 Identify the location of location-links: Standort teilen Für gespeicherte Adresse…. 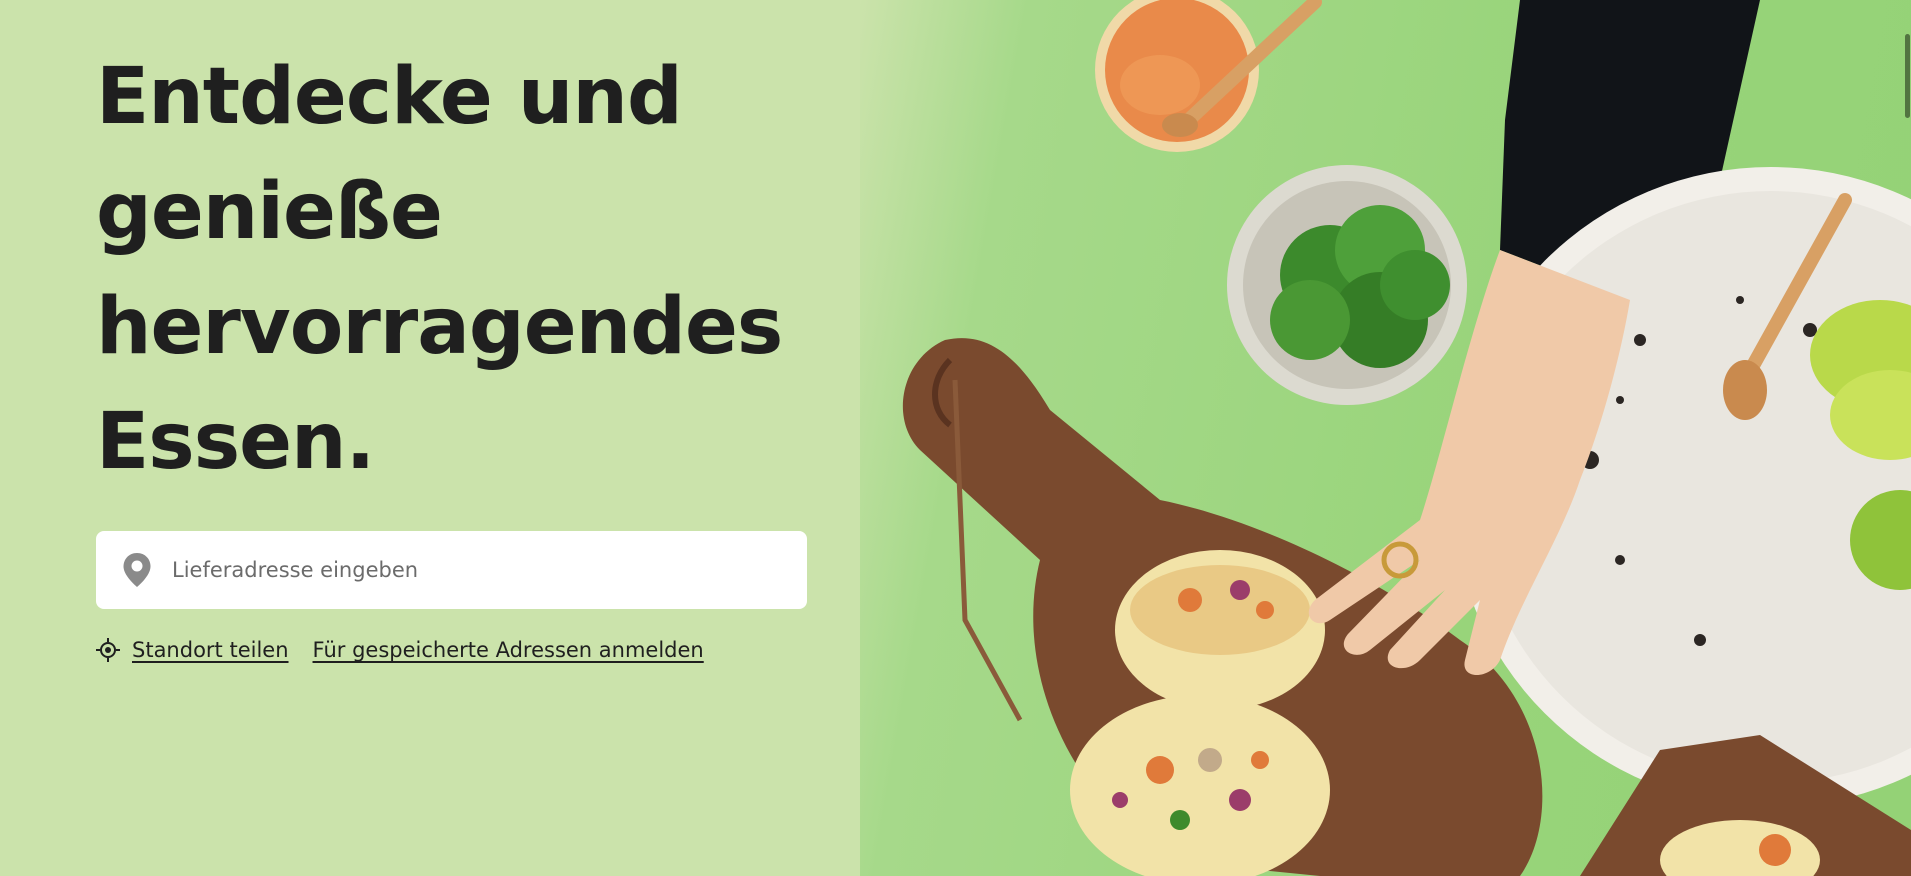
(400, 650).